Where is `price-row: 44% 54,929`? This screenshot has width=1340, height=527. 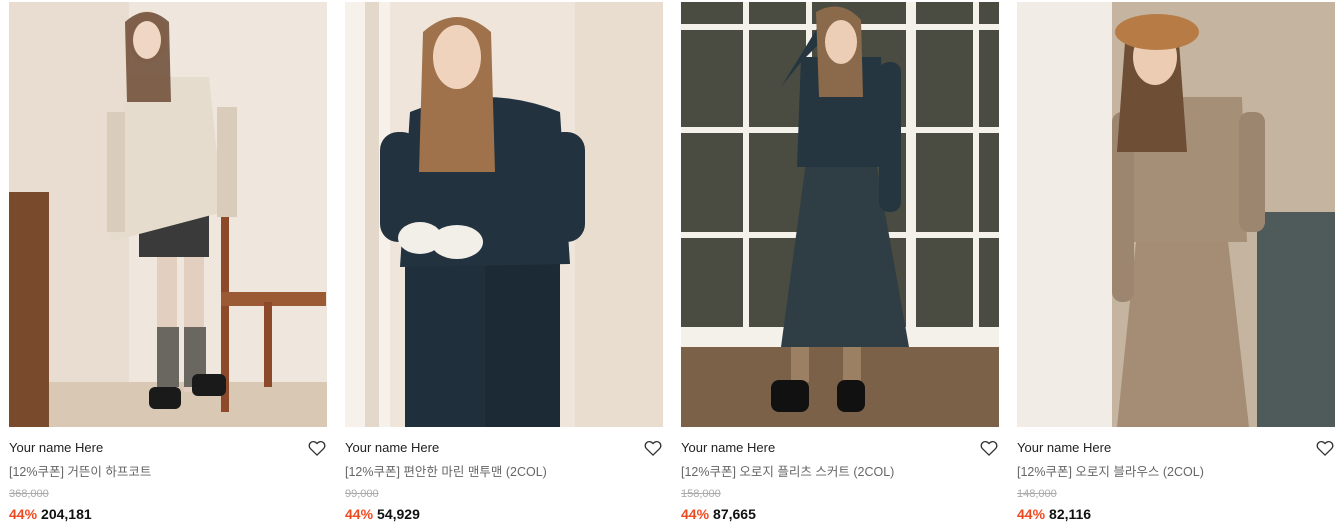
price-row: 44% 54,929 is located at coordinates (504, 514).